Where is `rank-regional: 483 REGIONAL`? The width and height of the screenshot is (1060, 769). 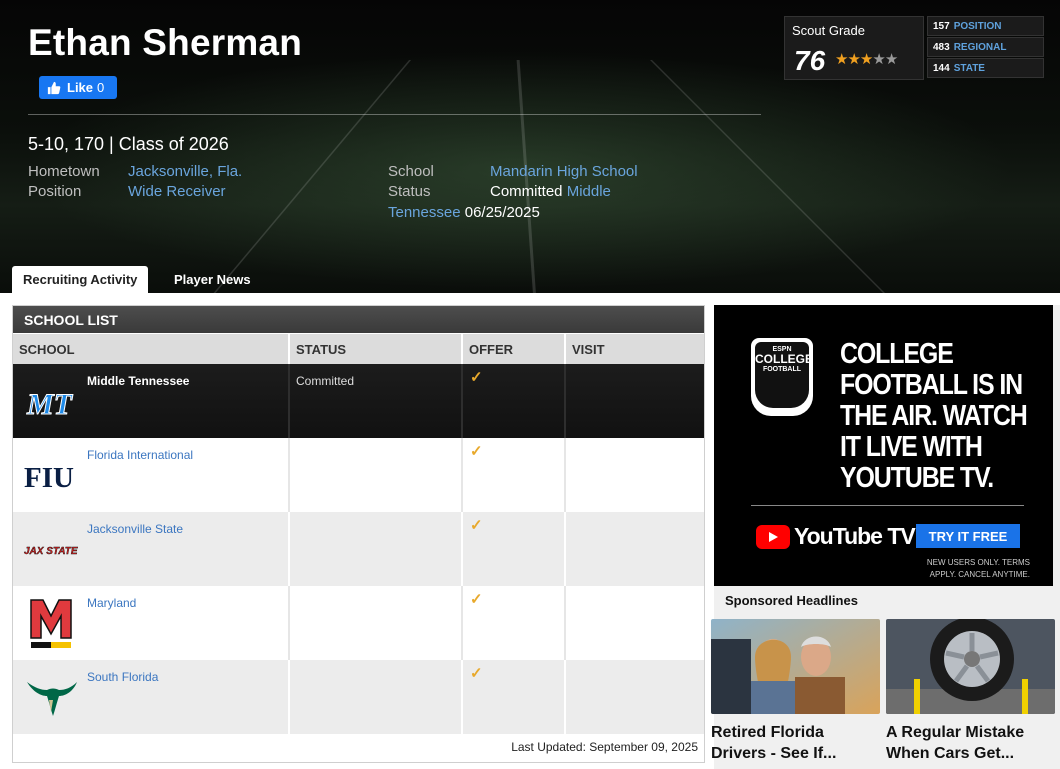
rank-regional: 483 REGIONAL is located at coordinates (985, 47).